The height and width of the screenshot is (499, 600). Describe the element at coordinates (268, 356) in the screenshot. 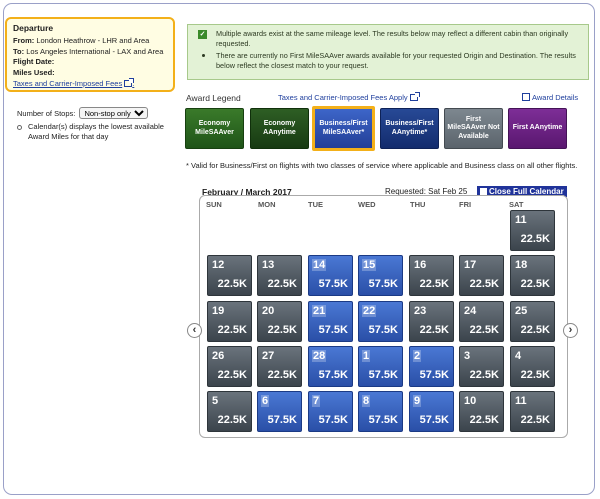

I see `day-number: 27` at that location.